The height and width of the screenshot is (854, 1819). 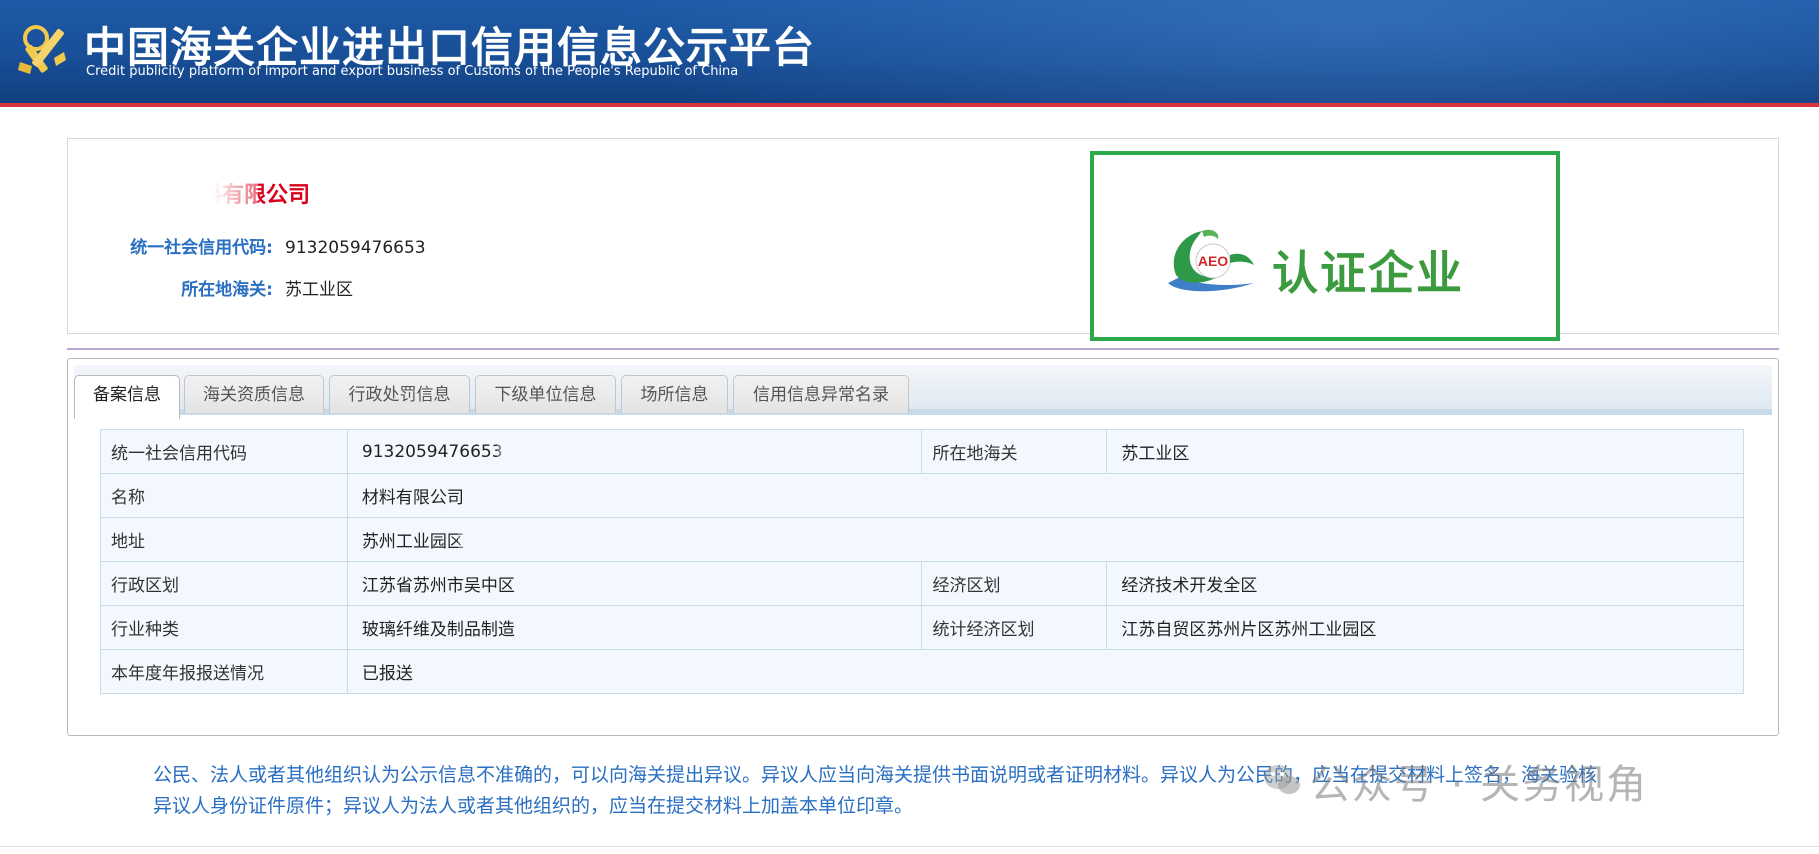 I want to click on customs-row: 所在地海关: 苏工业区, so click(x=233, y=287).